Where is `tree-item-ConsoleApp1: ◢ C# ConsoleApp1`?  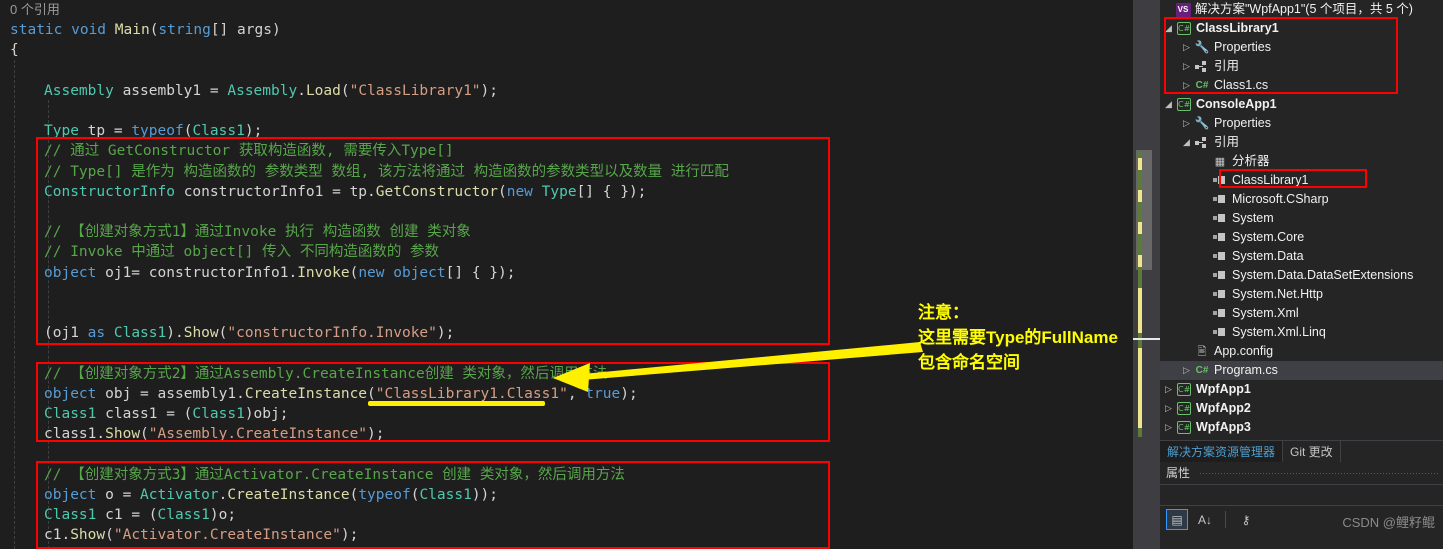
tree-item-ConsoleApp1: ◢ C# ConsoleApp1 is located at coordinates (1301, 104).